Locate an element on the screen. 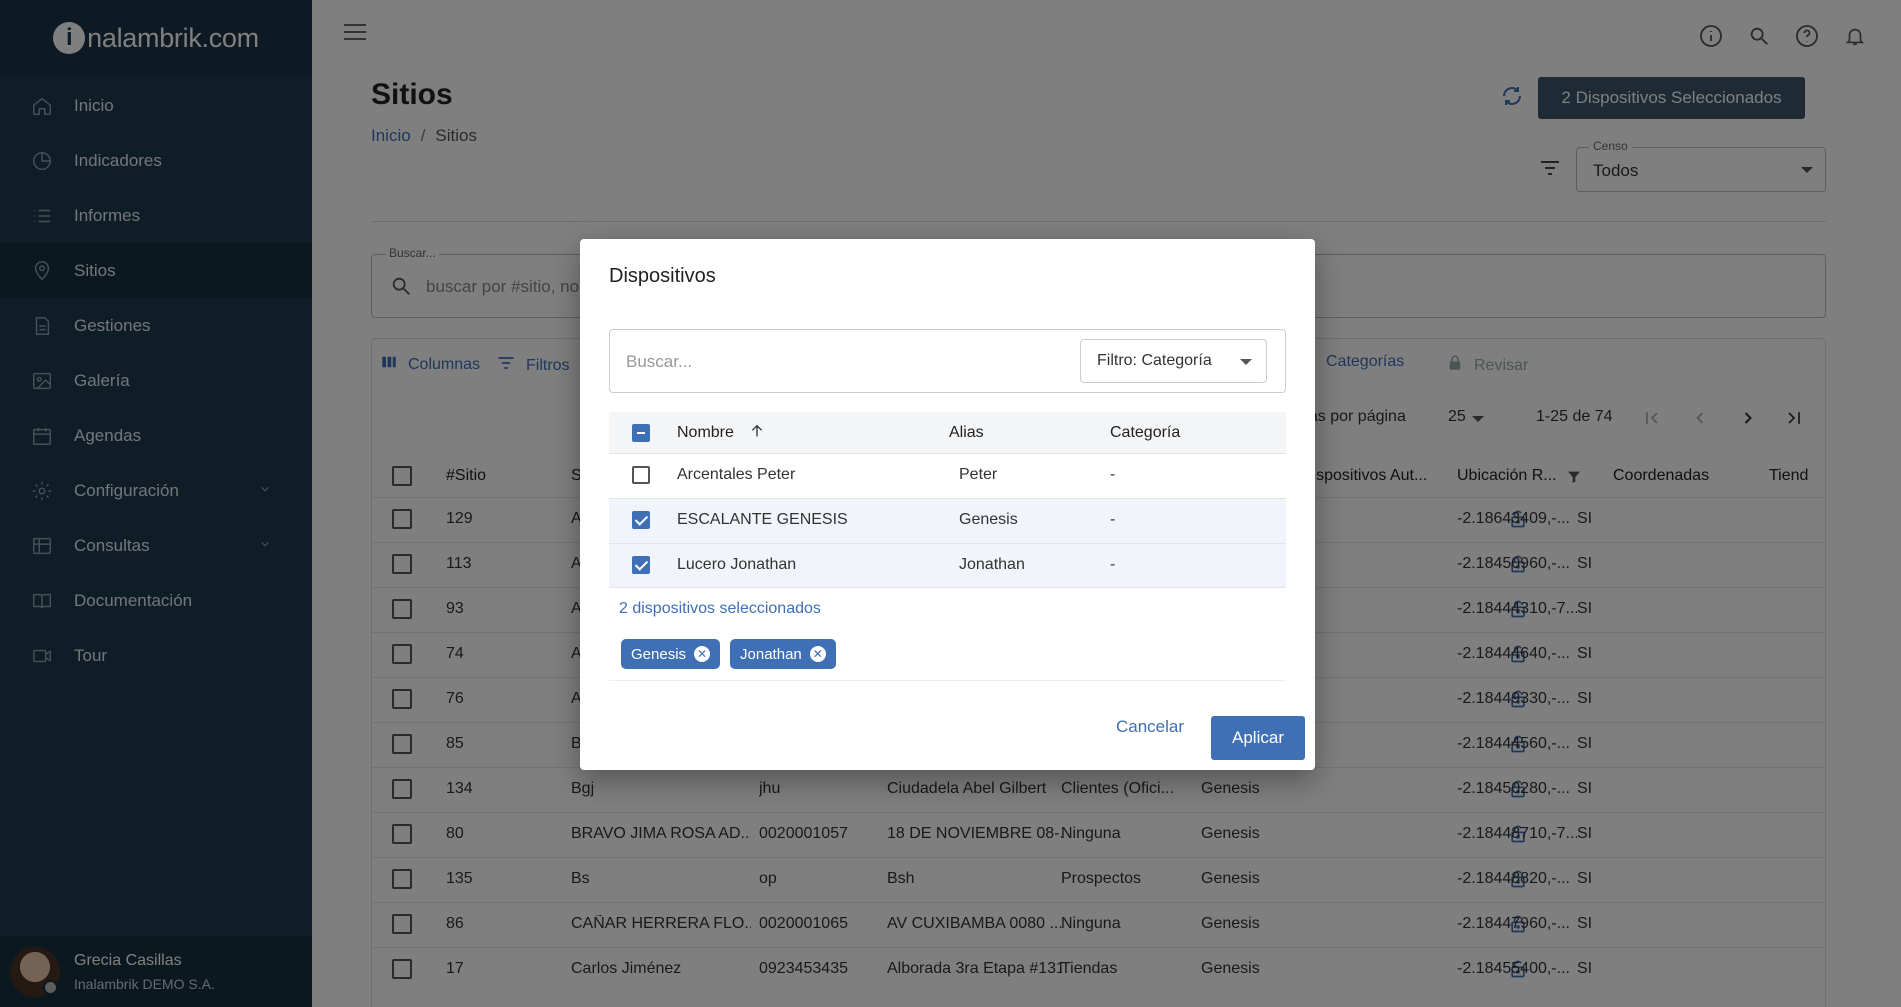 This screenshot has width=1901, height=1007. device-name: Arcentales Peter is located at coordinates (736, 474).